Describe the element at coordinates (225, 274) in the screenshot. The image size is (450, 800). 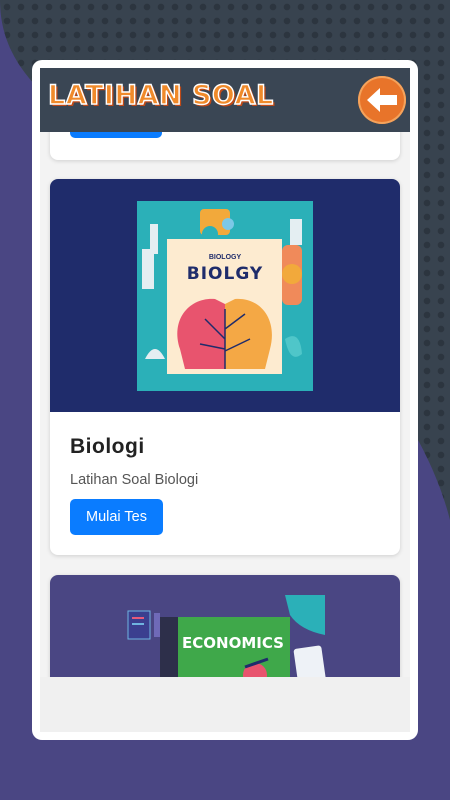
I see `cover-title-big: BIOLGY` at that location.